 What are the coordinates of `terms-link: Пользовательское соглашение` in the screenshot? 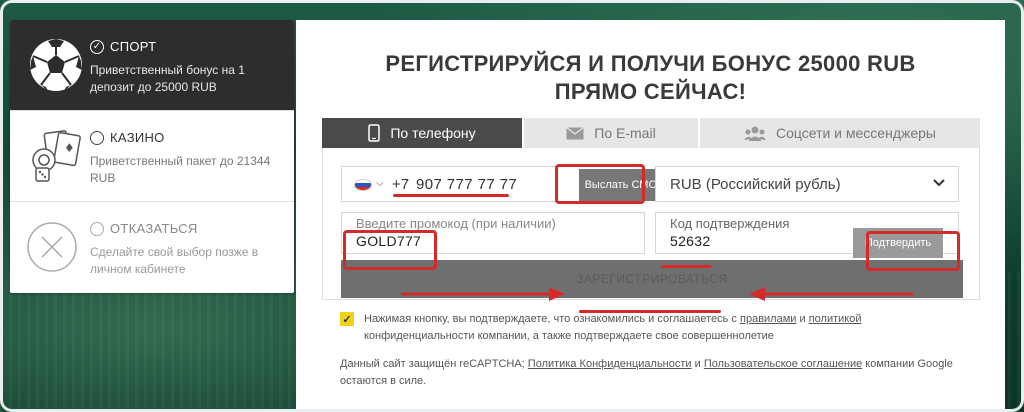 It's located at (783, 364).